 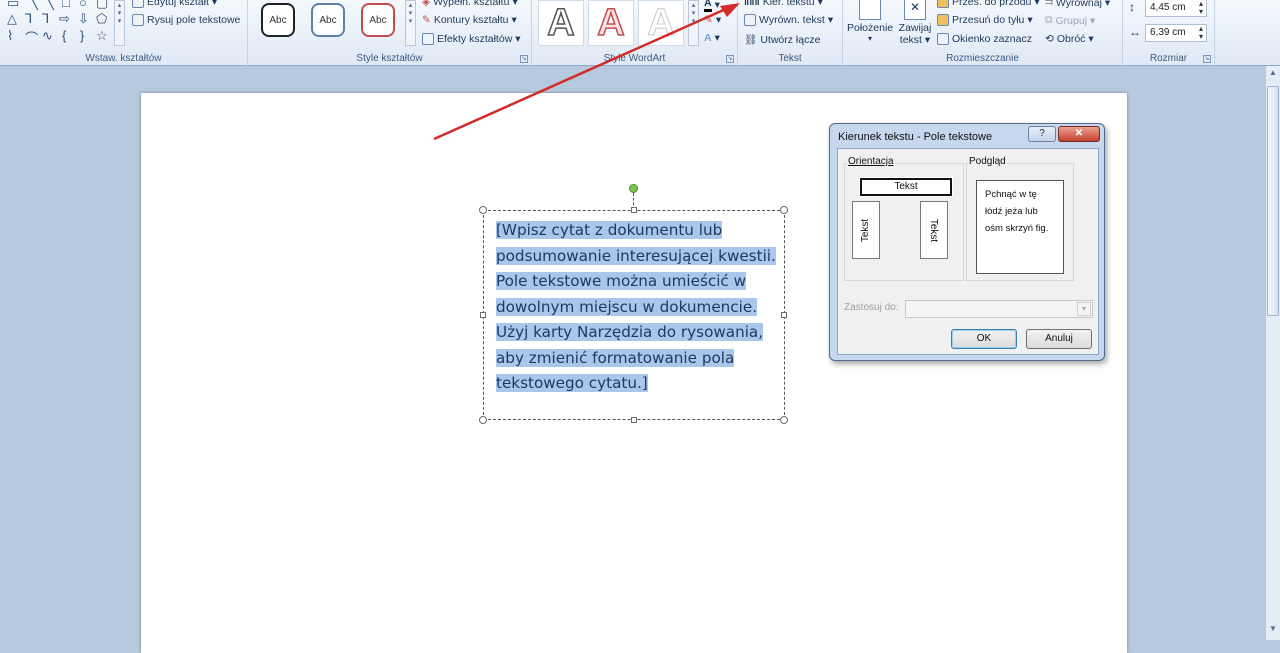 What do you see at coordinates (866, 230) in the screenshot?
I see `orientation-vertical-up-option: Tekst` at bounding box center [866, 230].